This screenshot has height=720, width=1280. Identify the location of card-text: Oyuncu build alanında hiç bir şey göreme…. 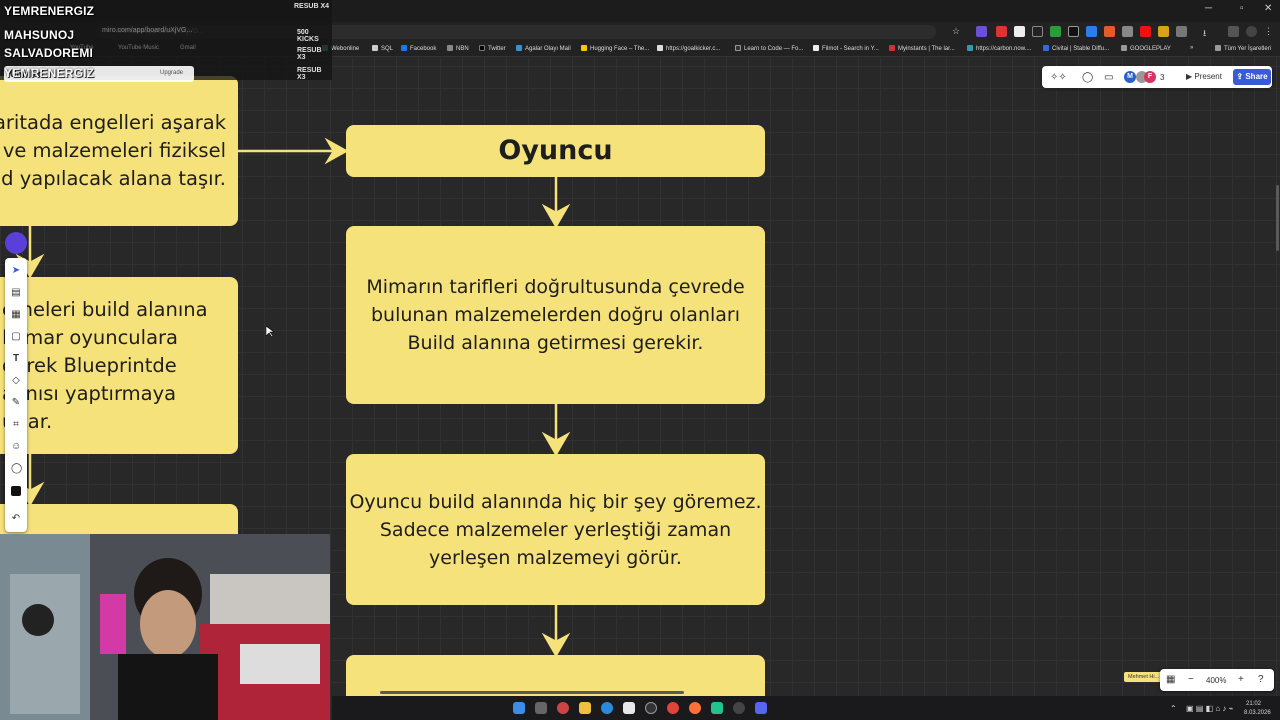
(555, 529).